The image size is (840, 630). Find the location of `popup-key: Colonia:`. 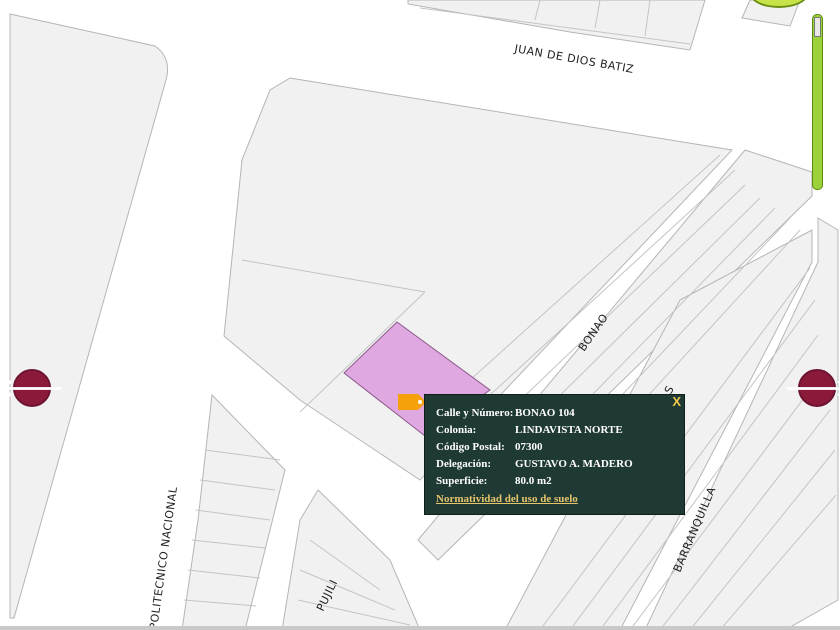

popup-key: Colonia: is located at coordinates (456, 430).